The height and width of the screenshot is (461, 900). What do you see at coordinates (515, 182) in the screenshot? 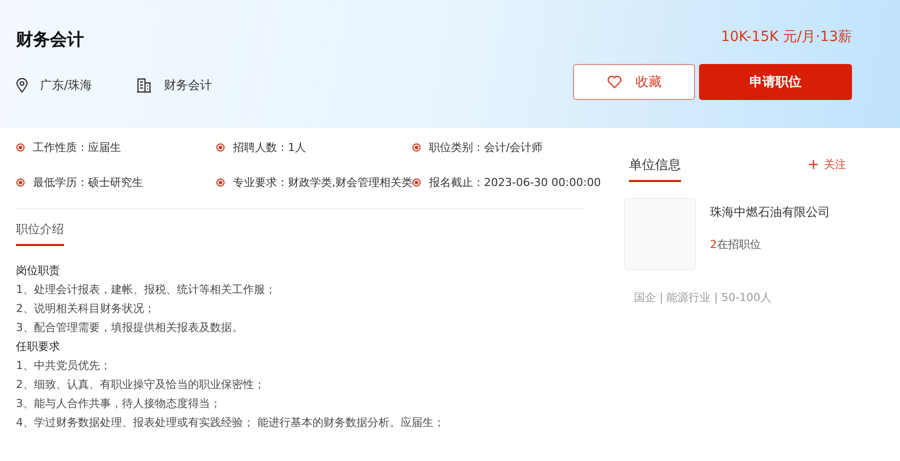
I see `fact-text: 报名截止：2023-06-30 00:00:00` at bounding box center [515, 182].